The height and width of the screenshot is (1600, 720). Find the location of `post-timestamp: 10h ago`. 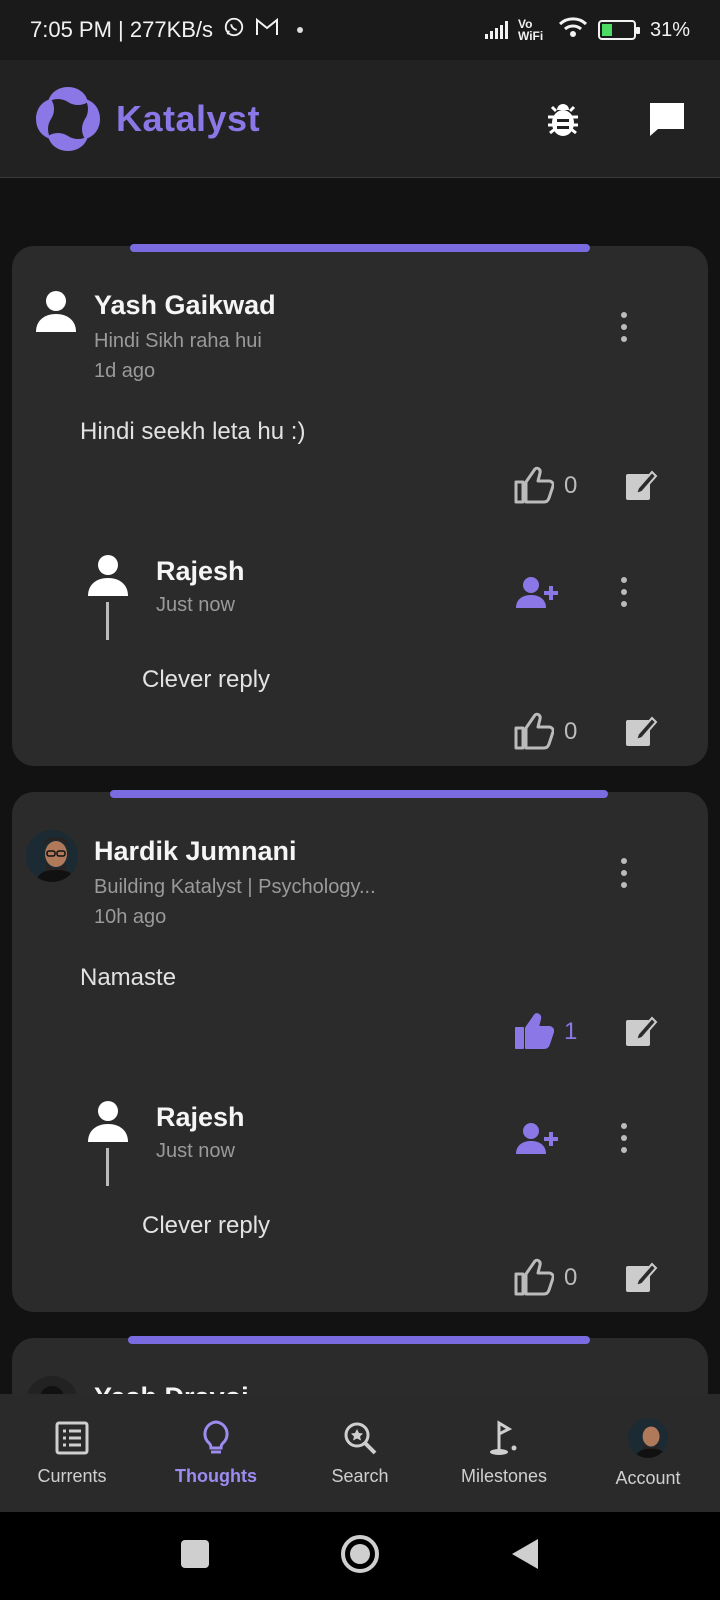

post-timestamp: 10h ago is located at coordinates (130, 917).